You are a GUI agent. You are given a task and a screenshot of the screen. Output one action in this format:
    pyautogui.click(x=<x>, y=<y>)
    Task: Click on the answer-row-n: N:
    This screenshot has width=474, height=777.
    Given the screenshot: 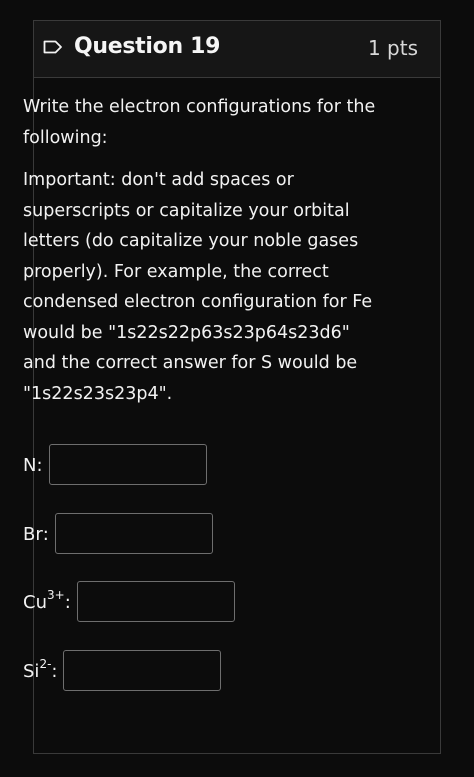 What is the action you would take?
    pyautogui.click(x=115, y=464)
    